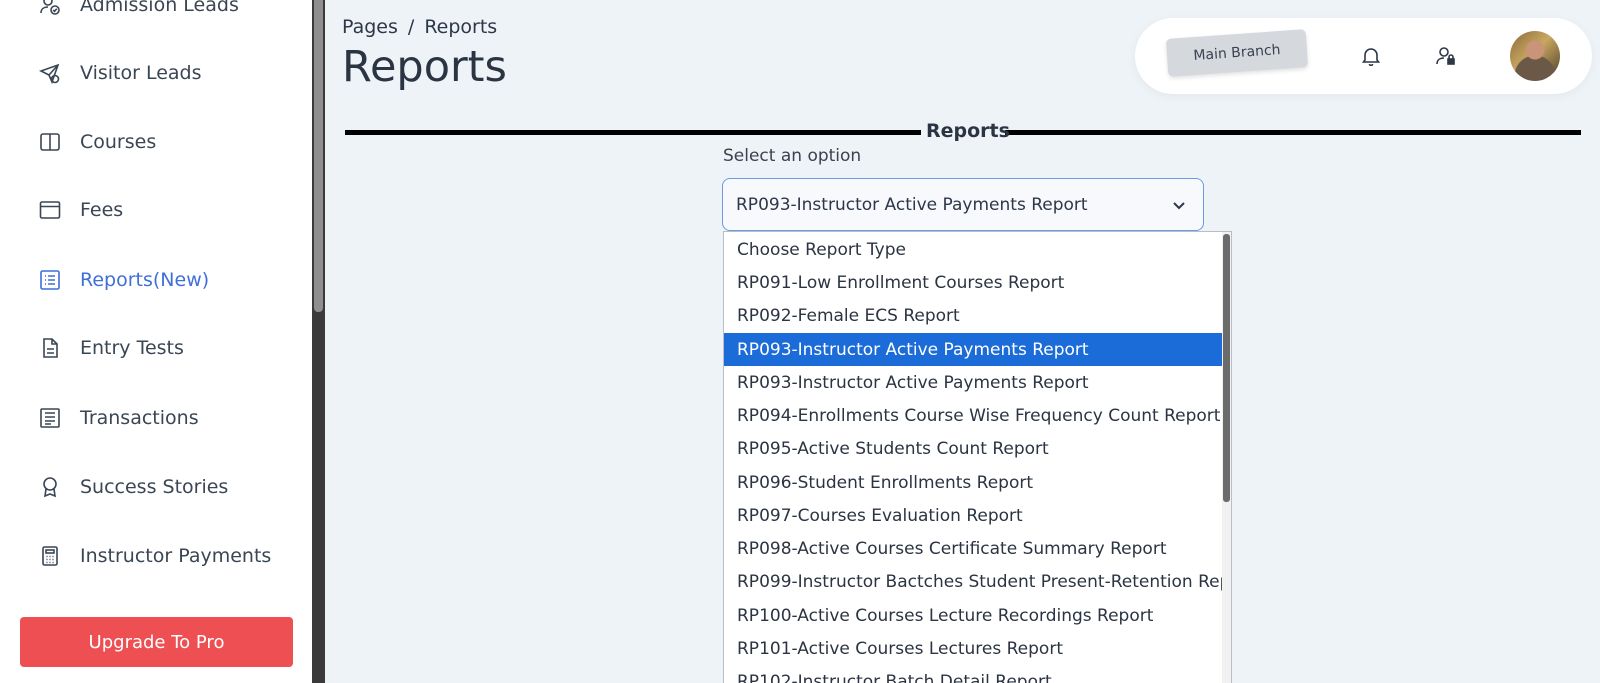  What do you see at coordinates (50, 142) in the screenshot?
I see `book-icon` at bounding box center [50, 142].